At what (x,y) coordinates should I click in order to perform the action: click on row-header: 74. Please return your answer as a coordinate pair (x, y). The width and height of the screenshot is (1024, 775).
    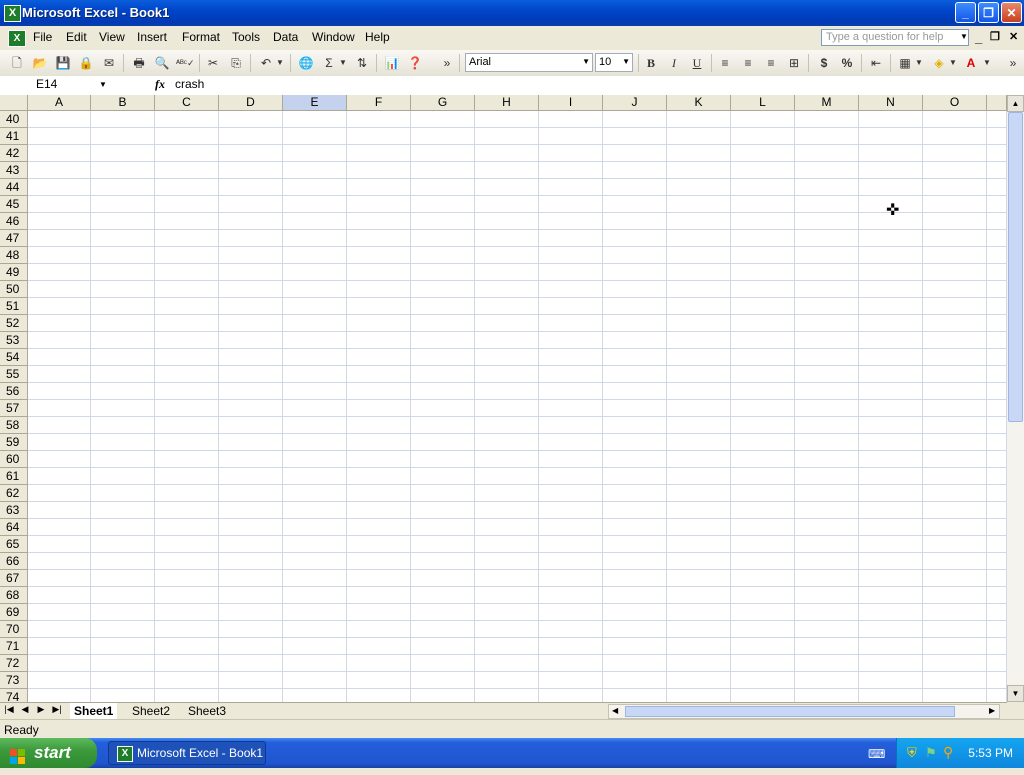
    Looking at the image, I should click on (14, 695).